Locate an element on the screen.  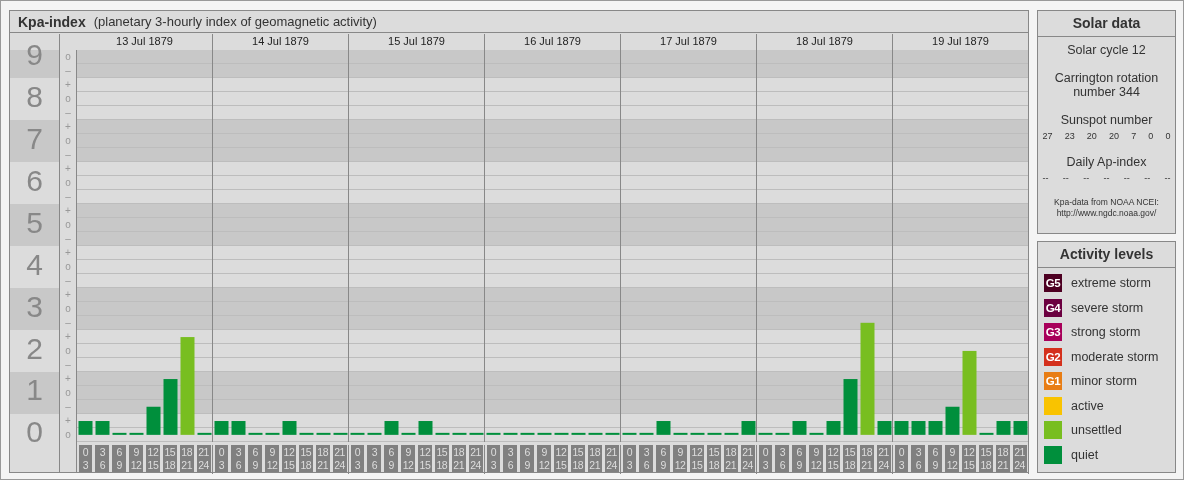
sunspot-value: 27 is located at coordinates (1047, 136).